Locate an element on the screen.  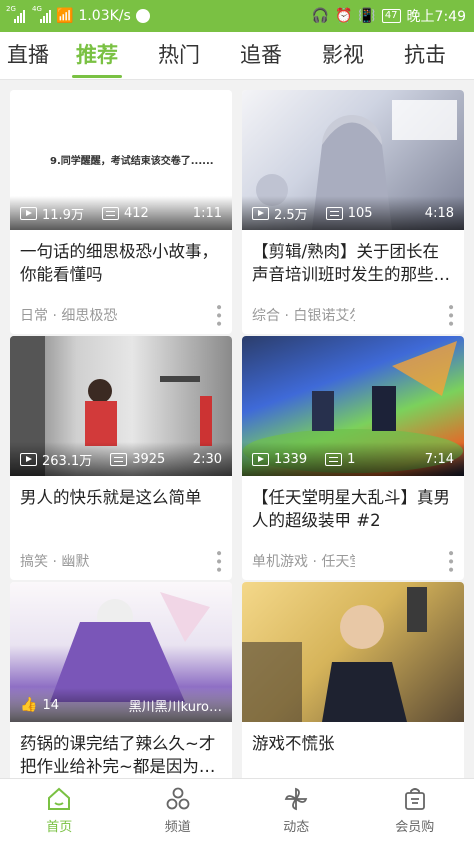
network-speed: 1.03K/s is located at coordinates (104, 16).